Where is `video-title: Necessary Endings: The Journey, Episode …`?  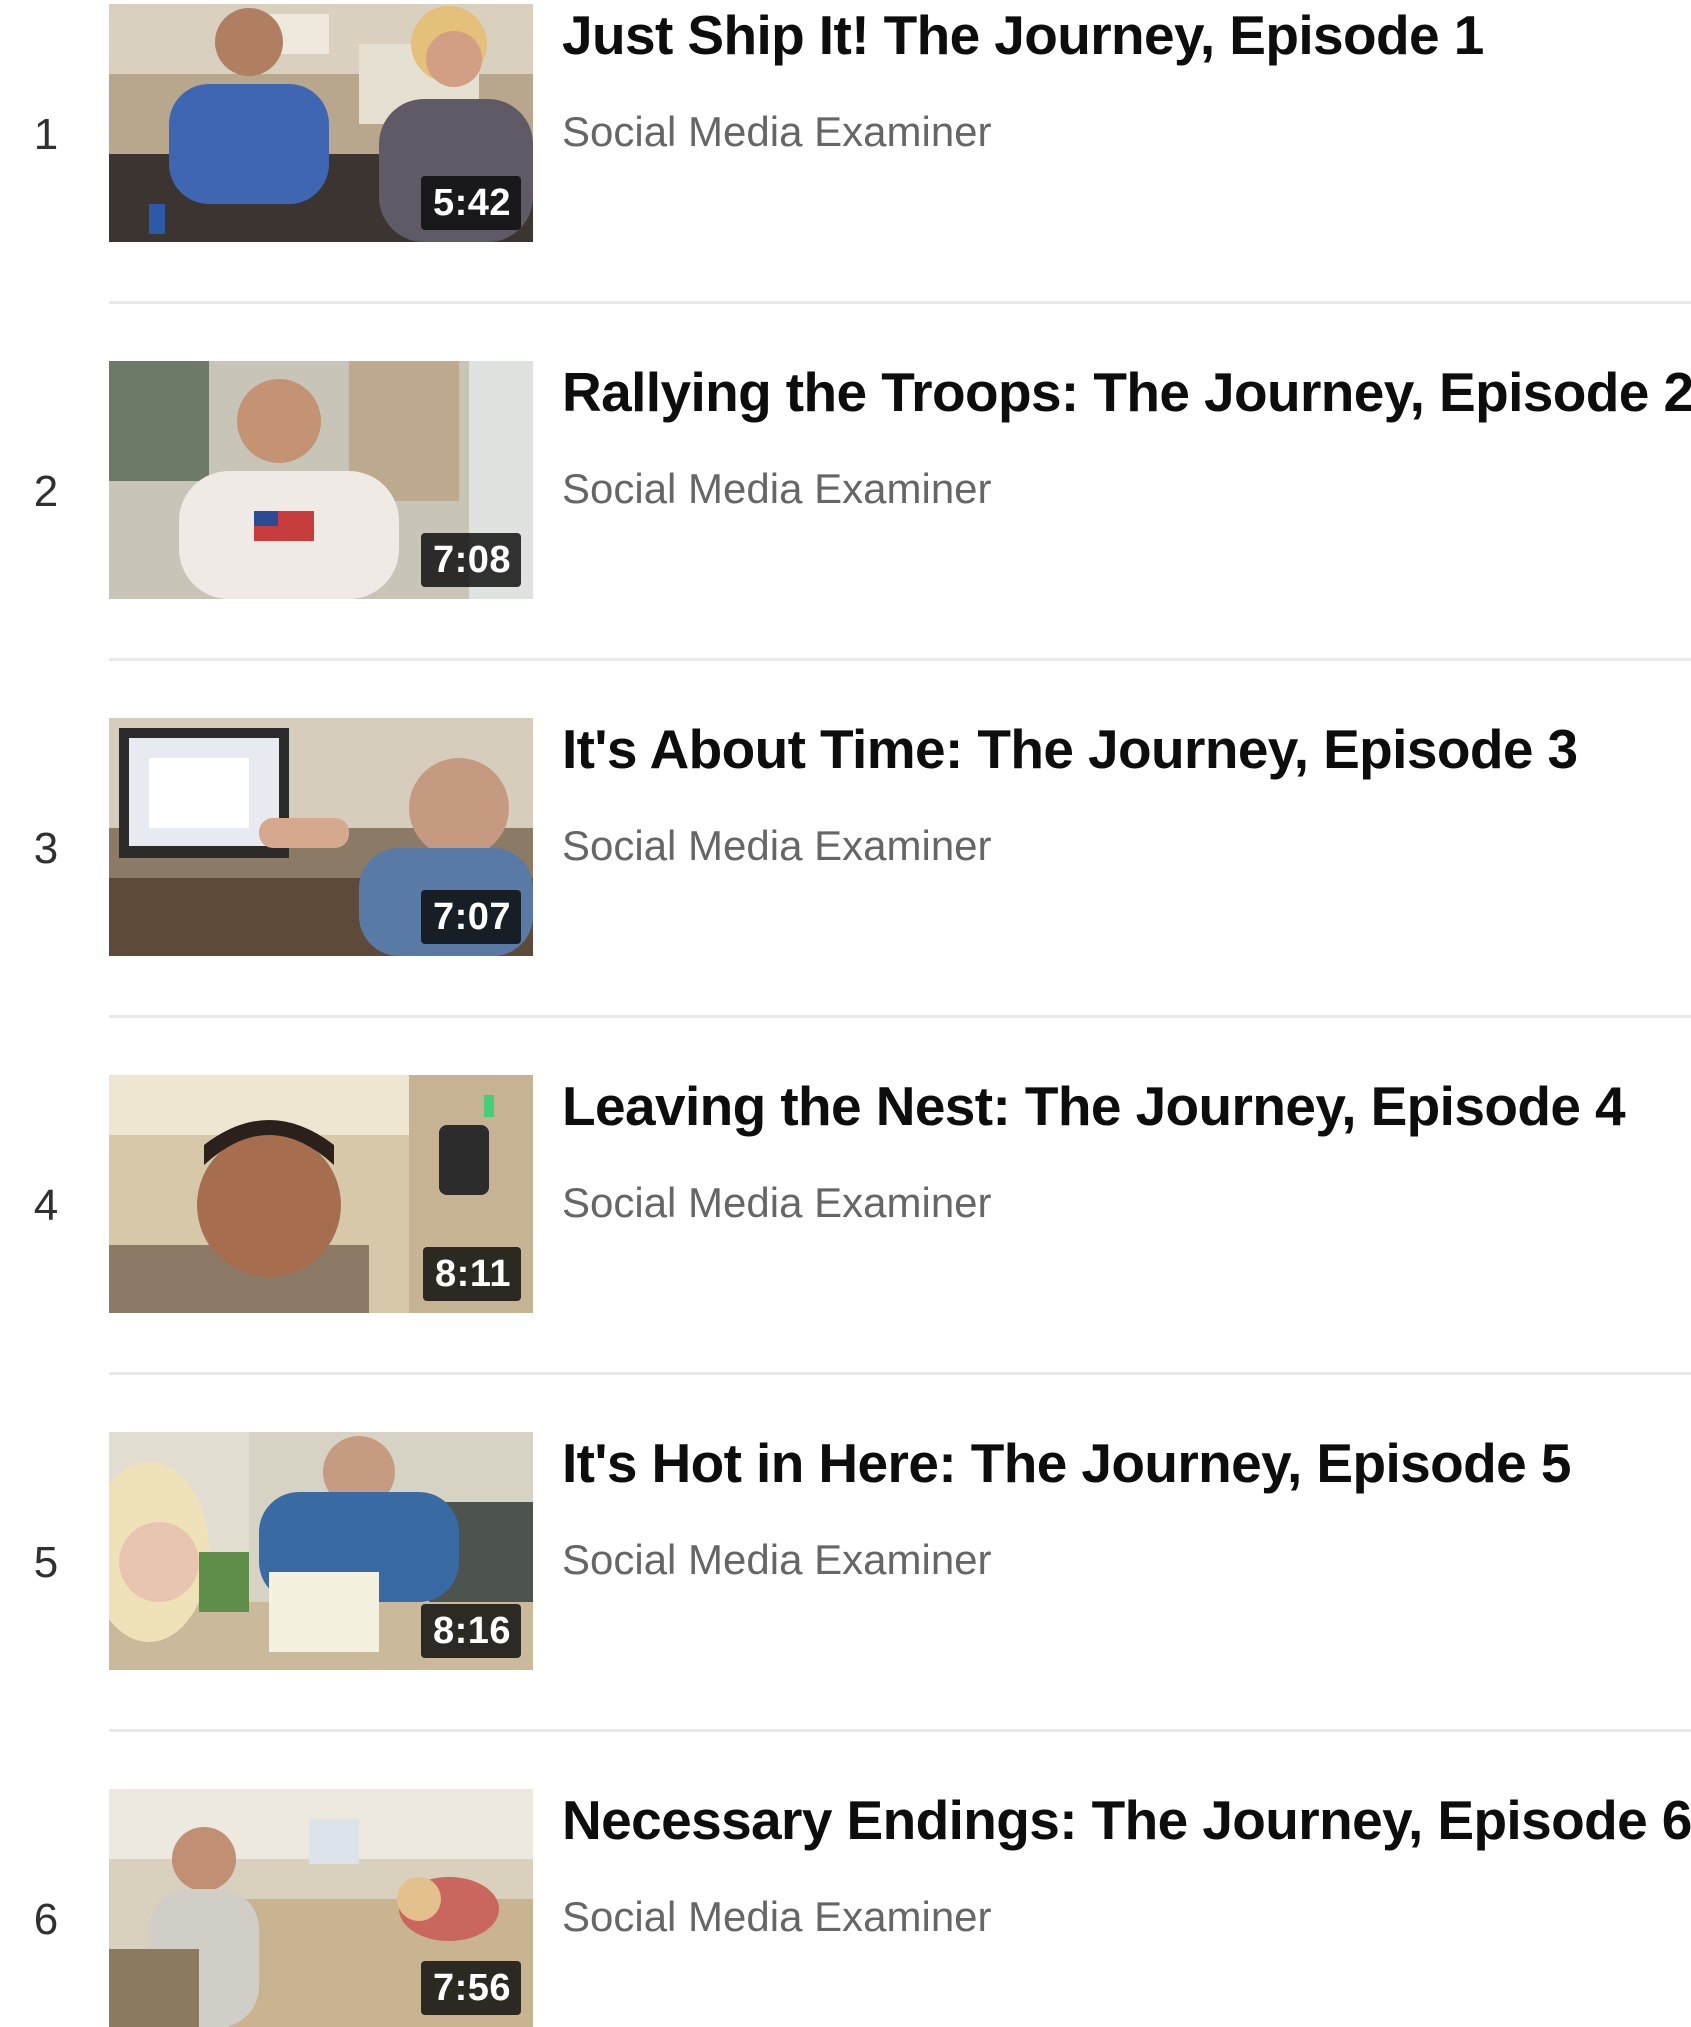
video-title: Necessary Endings: The Journey, Episode … is located at coordinates (1126, 1820).